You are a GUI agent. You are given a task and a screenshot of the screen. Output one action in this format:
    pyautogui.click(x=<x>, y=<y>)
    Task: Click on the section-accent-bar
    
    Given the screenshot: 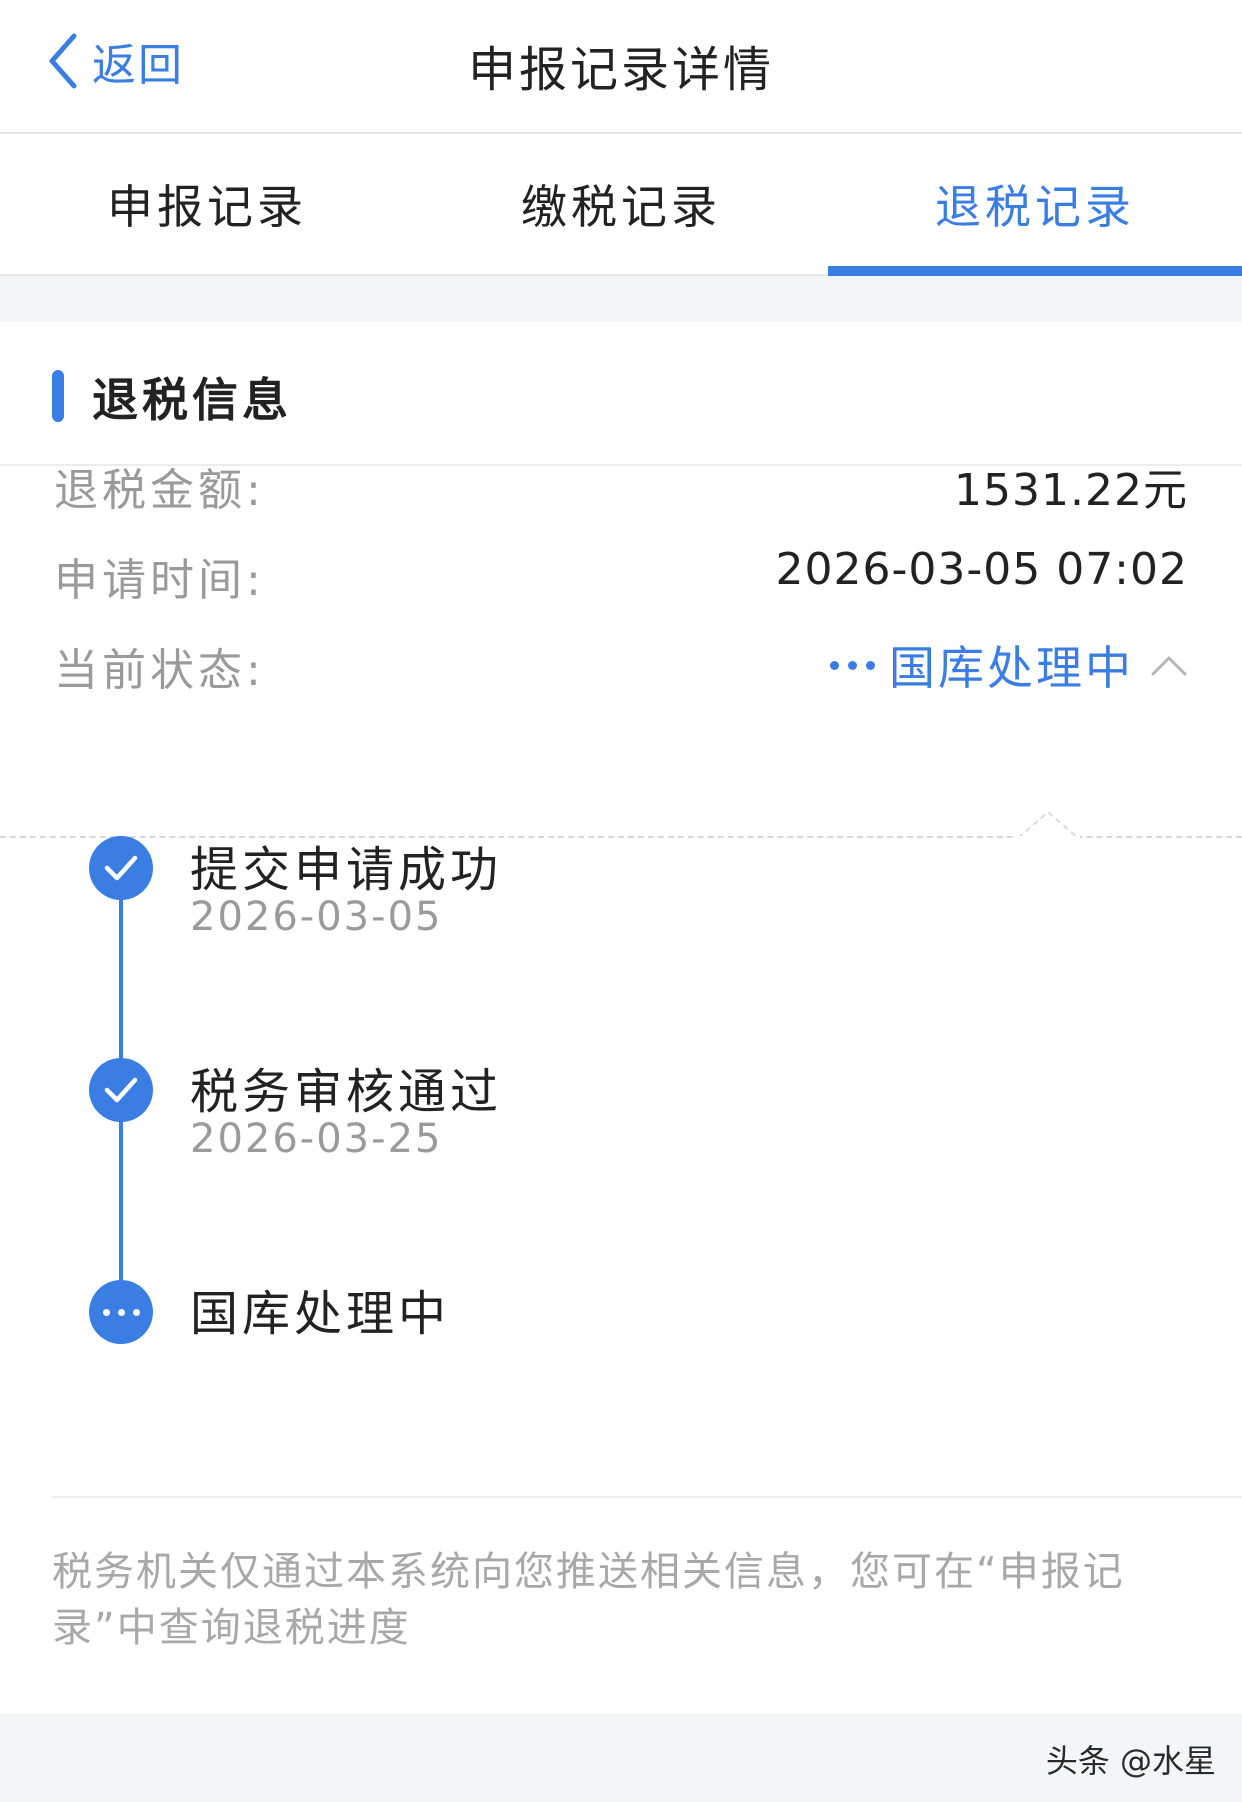 What is the action you would take?
    pyautogui.click(x=58, y=396)
    